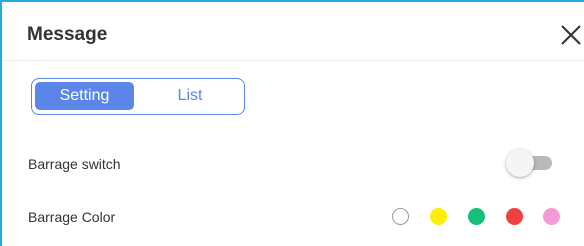 This screenshot has height=246, width=584. Describe the element at coordinates (72, 217) in the screenshot. I see `barrage-color-label: Barrage Color` at that location.